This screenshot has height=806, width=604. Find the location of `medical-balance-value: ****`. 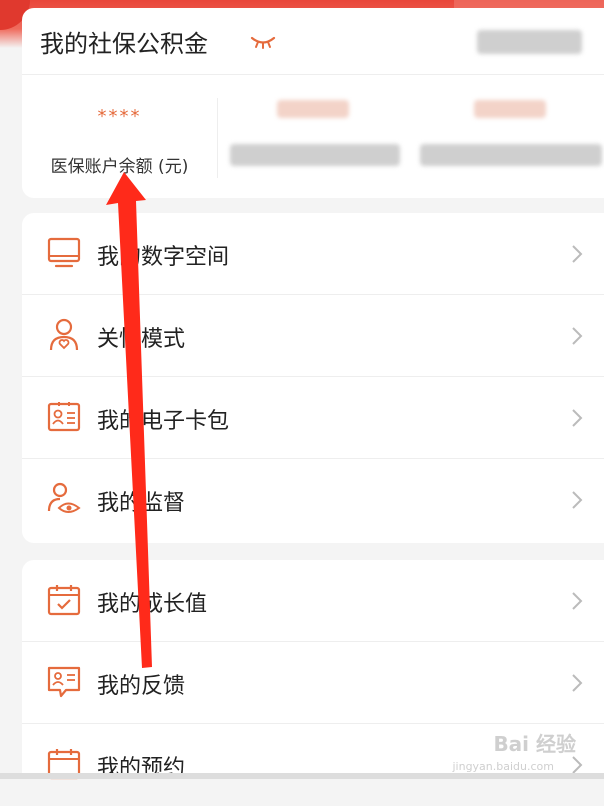

medical-balance-value: **** is located at coordinates (119, 116).